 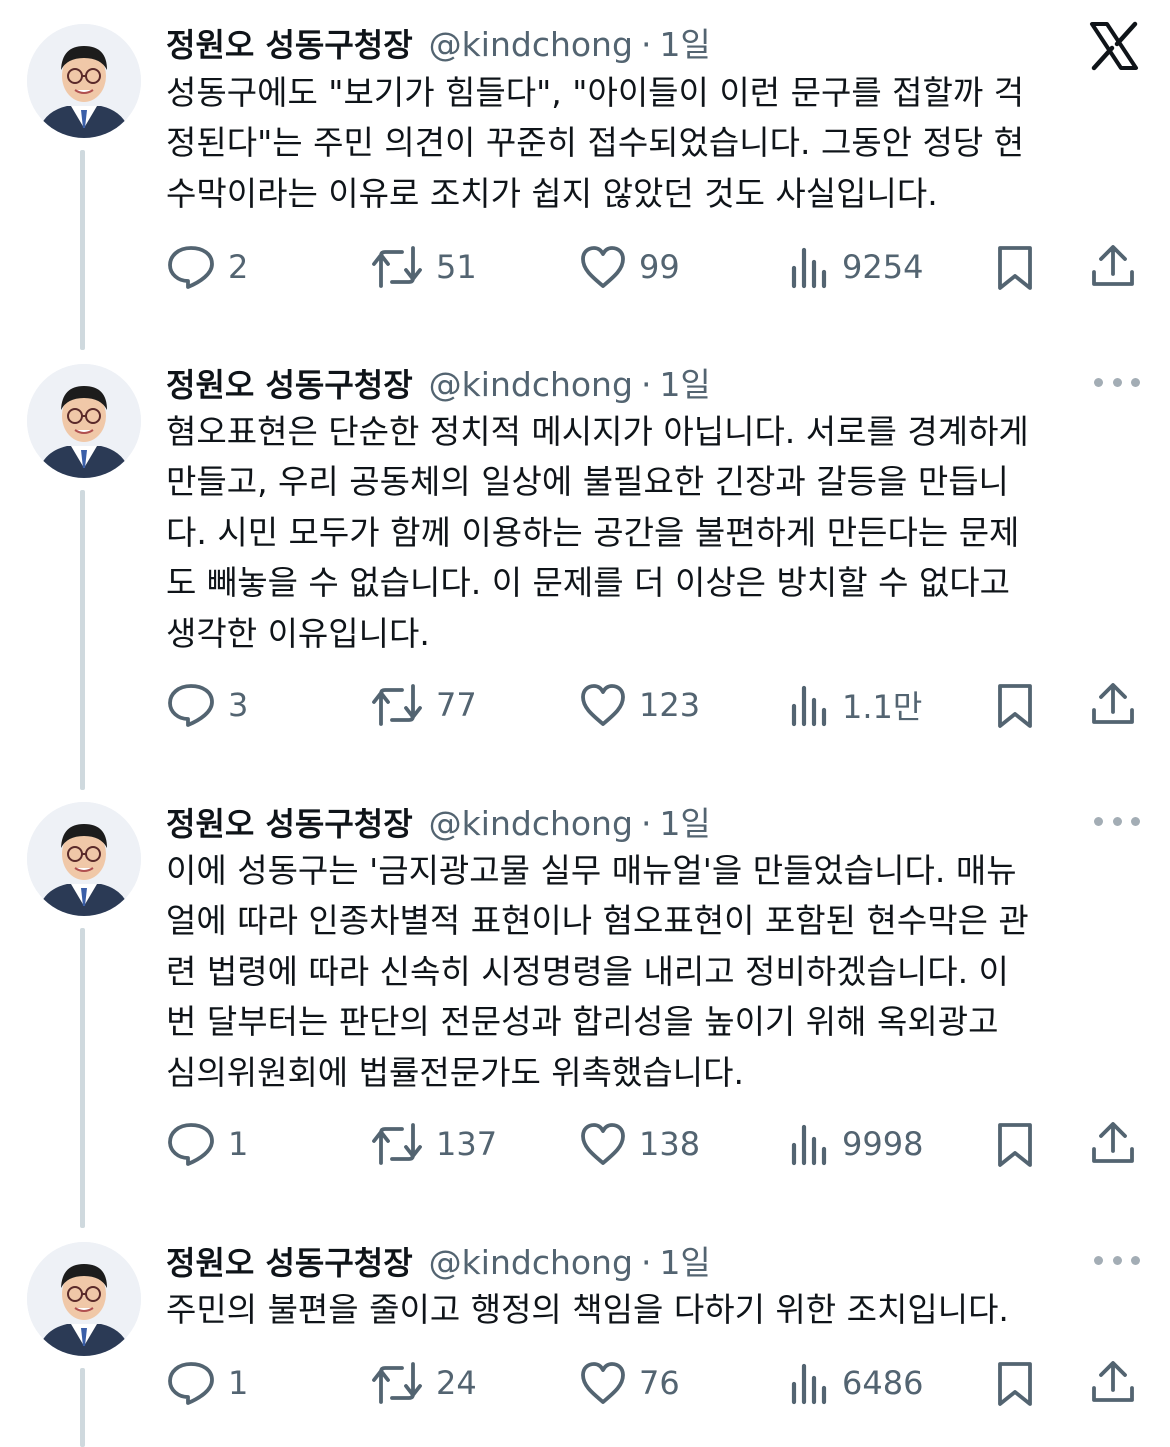 What do you see at coordinates (1114, 46) in the screenshot?
I see `x-logo-icon` at bounding box center [1114, 46].